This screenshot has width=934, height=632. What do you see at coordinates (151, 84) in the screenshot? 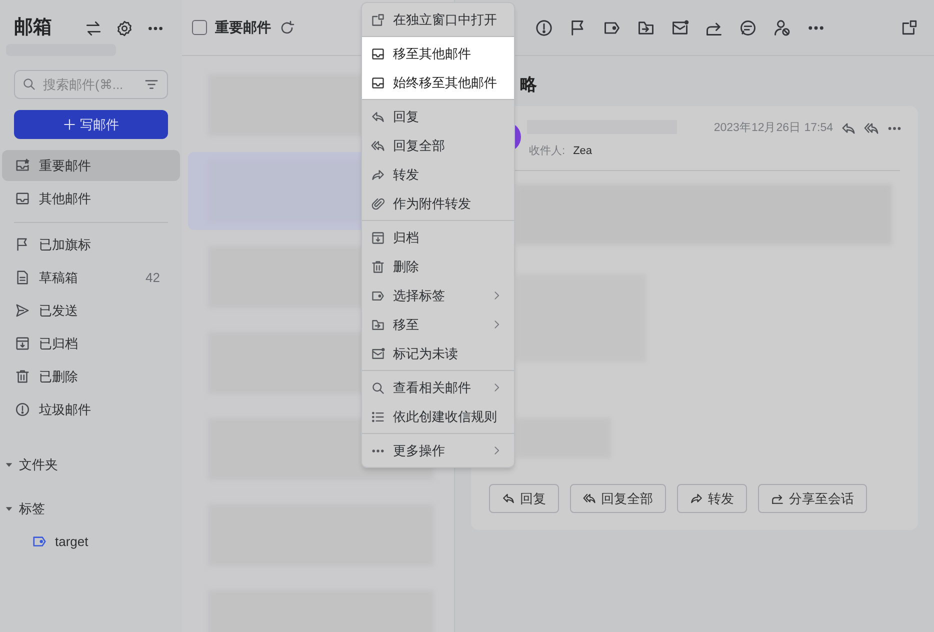
I see `filter-icon` at bounding box center [151, 84].